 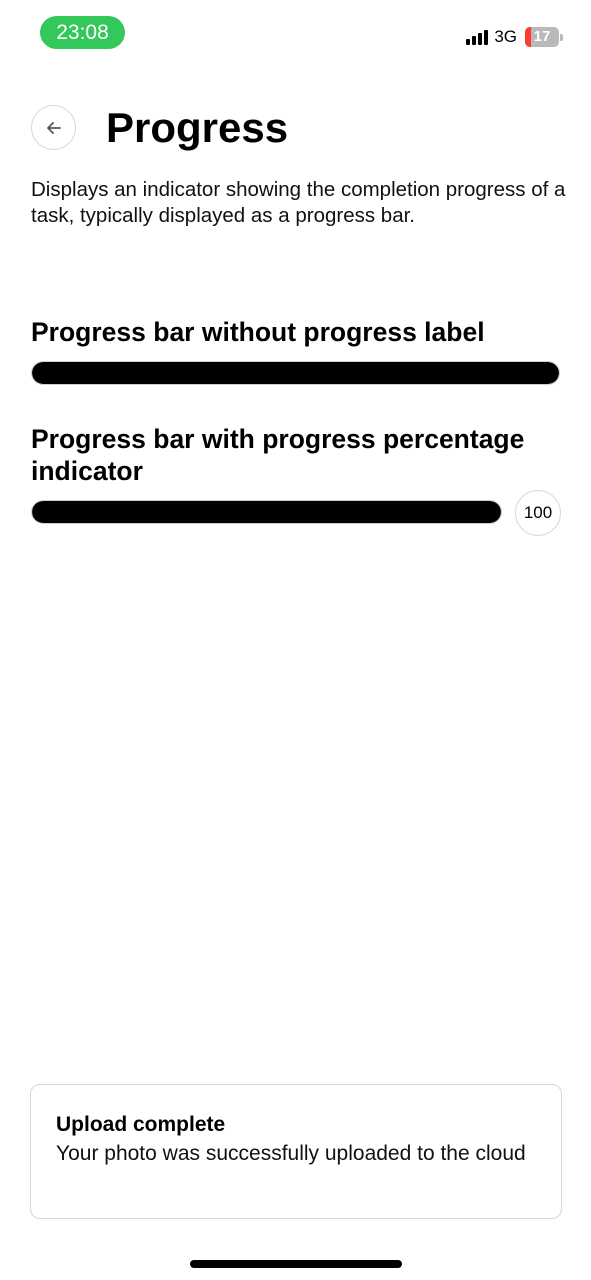 I want to click on progress-bar-no-label, so click(x=295, y=373).